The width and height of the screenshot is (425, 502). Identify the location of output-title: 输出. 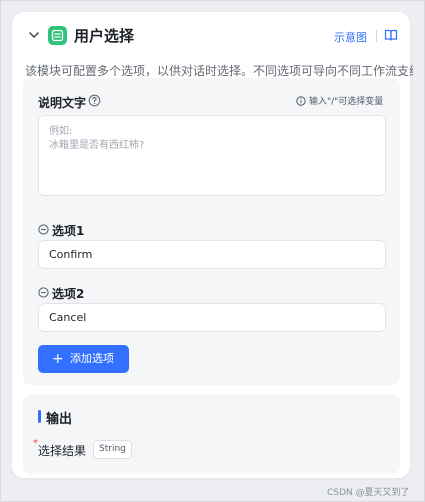
(59, 419).